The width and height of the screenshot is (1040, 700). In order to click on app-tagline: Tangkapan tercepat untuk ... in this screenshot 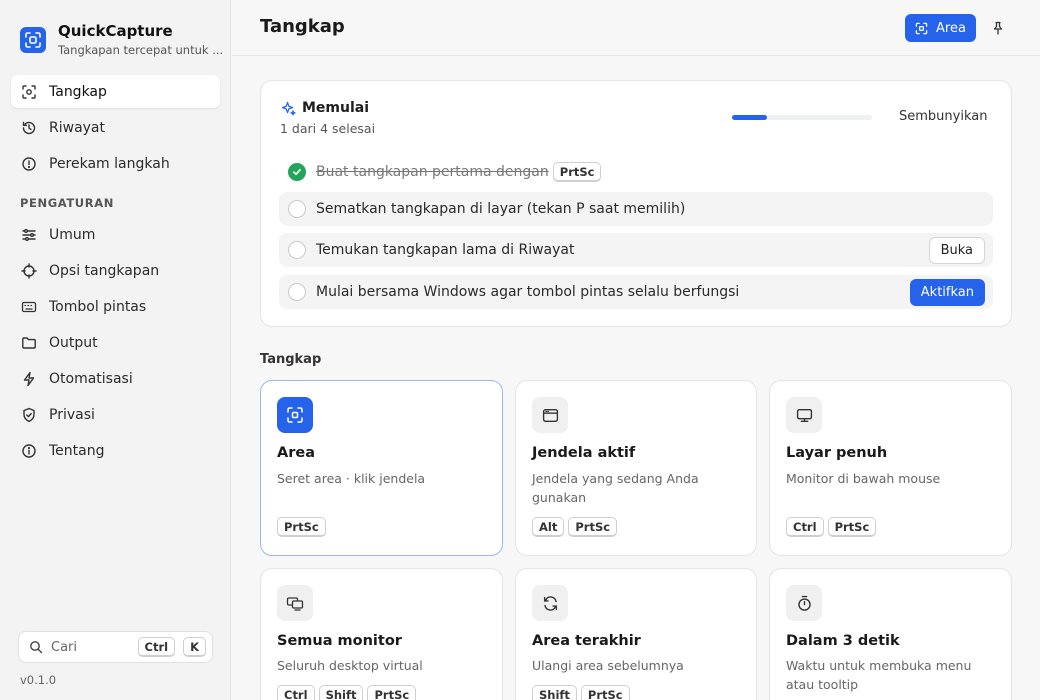, I will do `click(141, 50)`.